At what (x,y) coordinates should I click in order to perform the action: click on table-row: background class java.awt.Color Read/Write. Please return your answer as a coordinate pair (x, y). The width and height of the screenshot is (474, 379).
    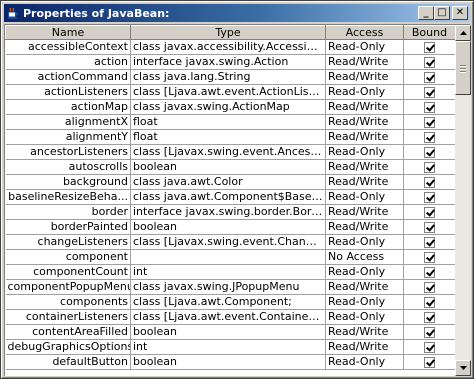
    Looking at the image, I should click on (230, 182).